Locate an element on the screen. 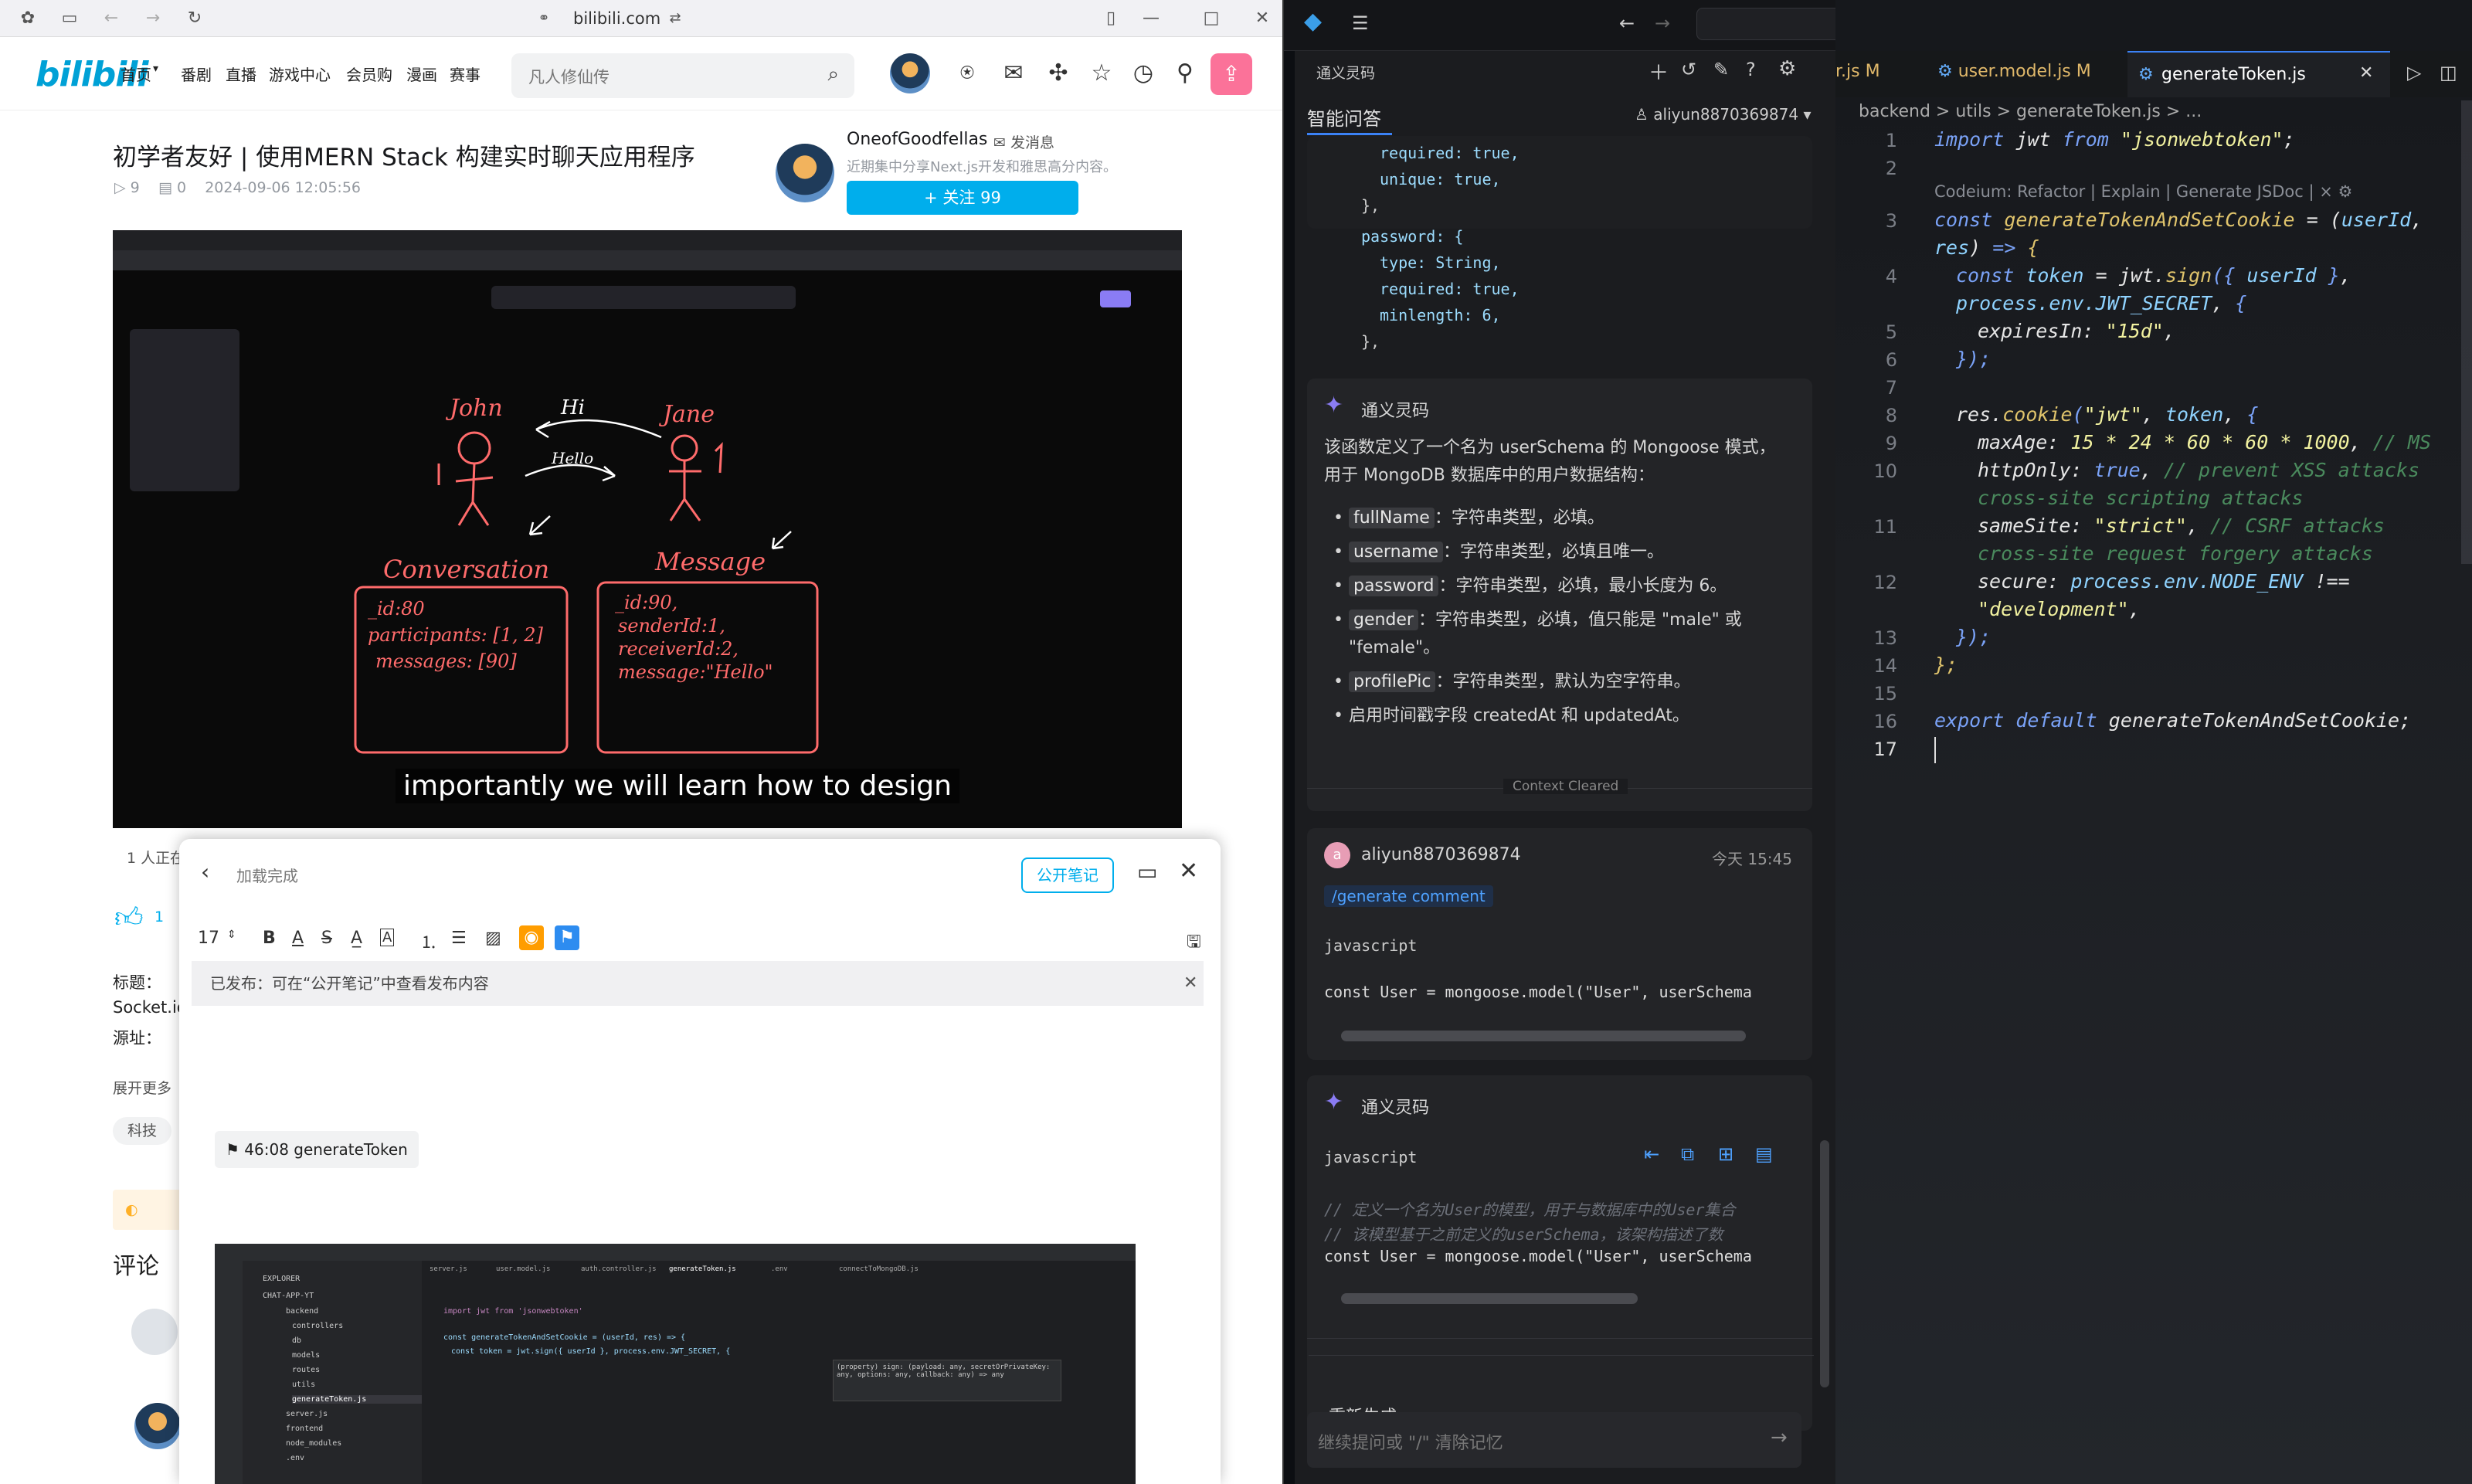  user-icon: ♙ is located at coordinates (1642, 114).